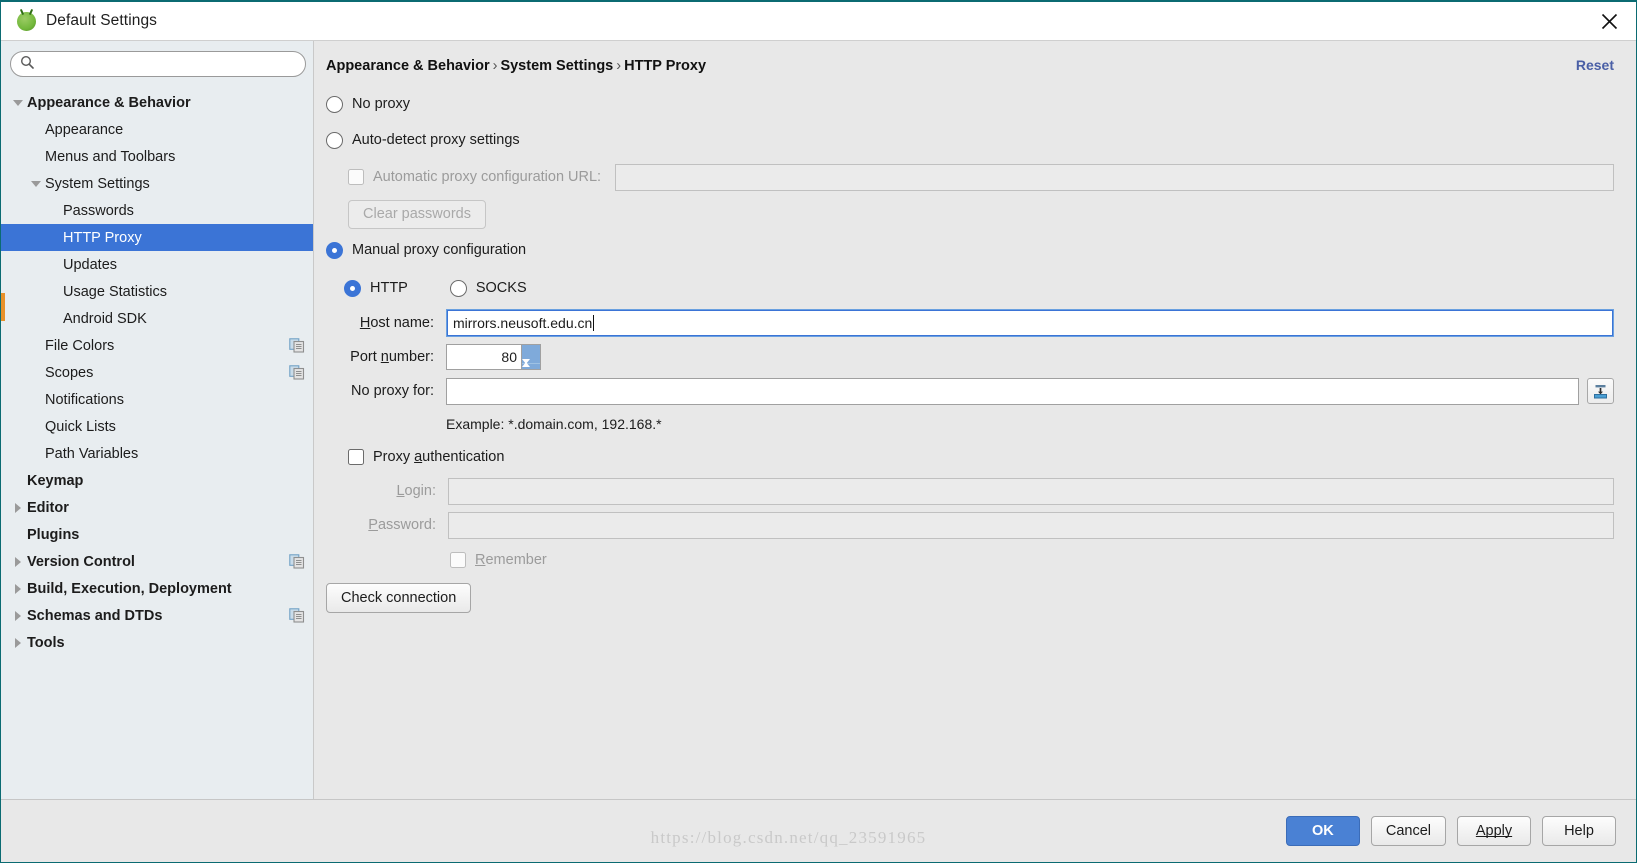 The image size is (1637, 863). Describe the element at coordinates (493, 362) in the screenshot. I see `port-number-spinner: 80` at that location.